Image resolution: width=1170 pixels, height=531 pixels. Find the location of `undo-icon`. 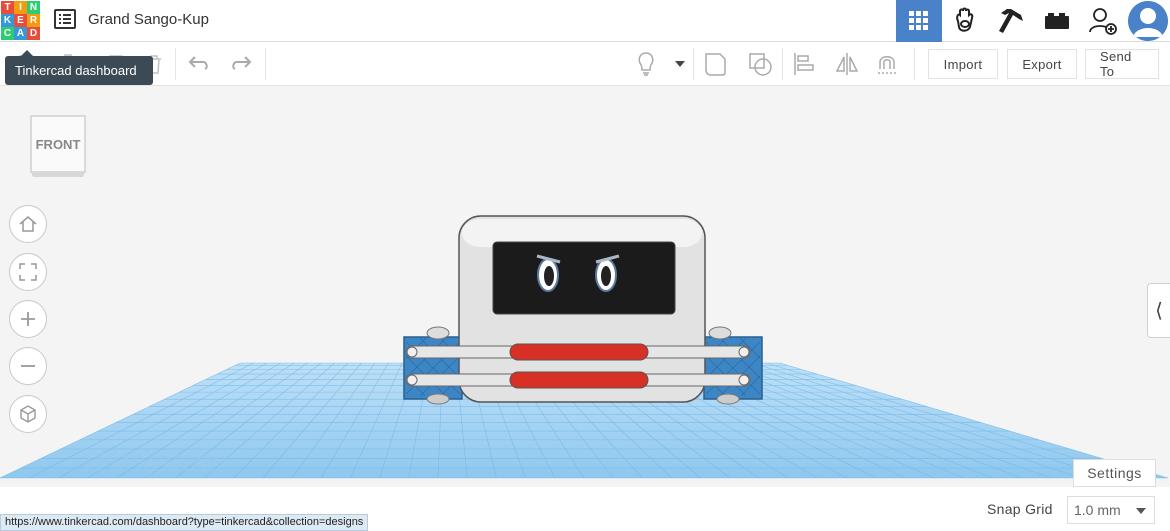

undo-icon is located at coordinates (199, 64).